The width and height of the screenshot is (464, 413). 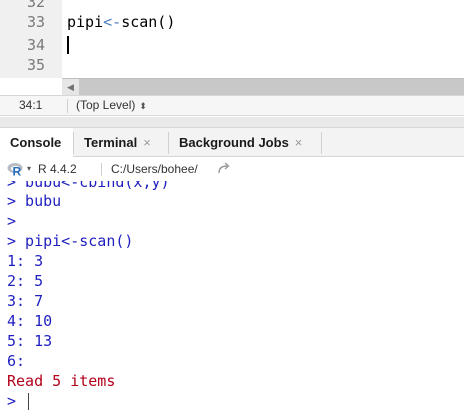 I want to click on line-number: 34, so click(x=35, y=45).